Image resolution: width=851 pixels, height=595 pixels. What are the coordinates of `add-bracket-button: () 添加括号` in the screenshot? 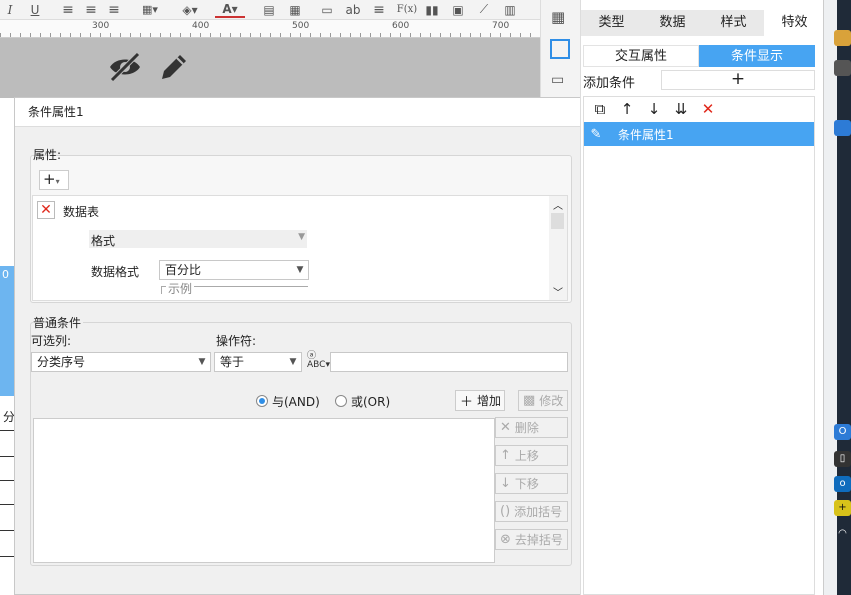 It's located at (531, 511).